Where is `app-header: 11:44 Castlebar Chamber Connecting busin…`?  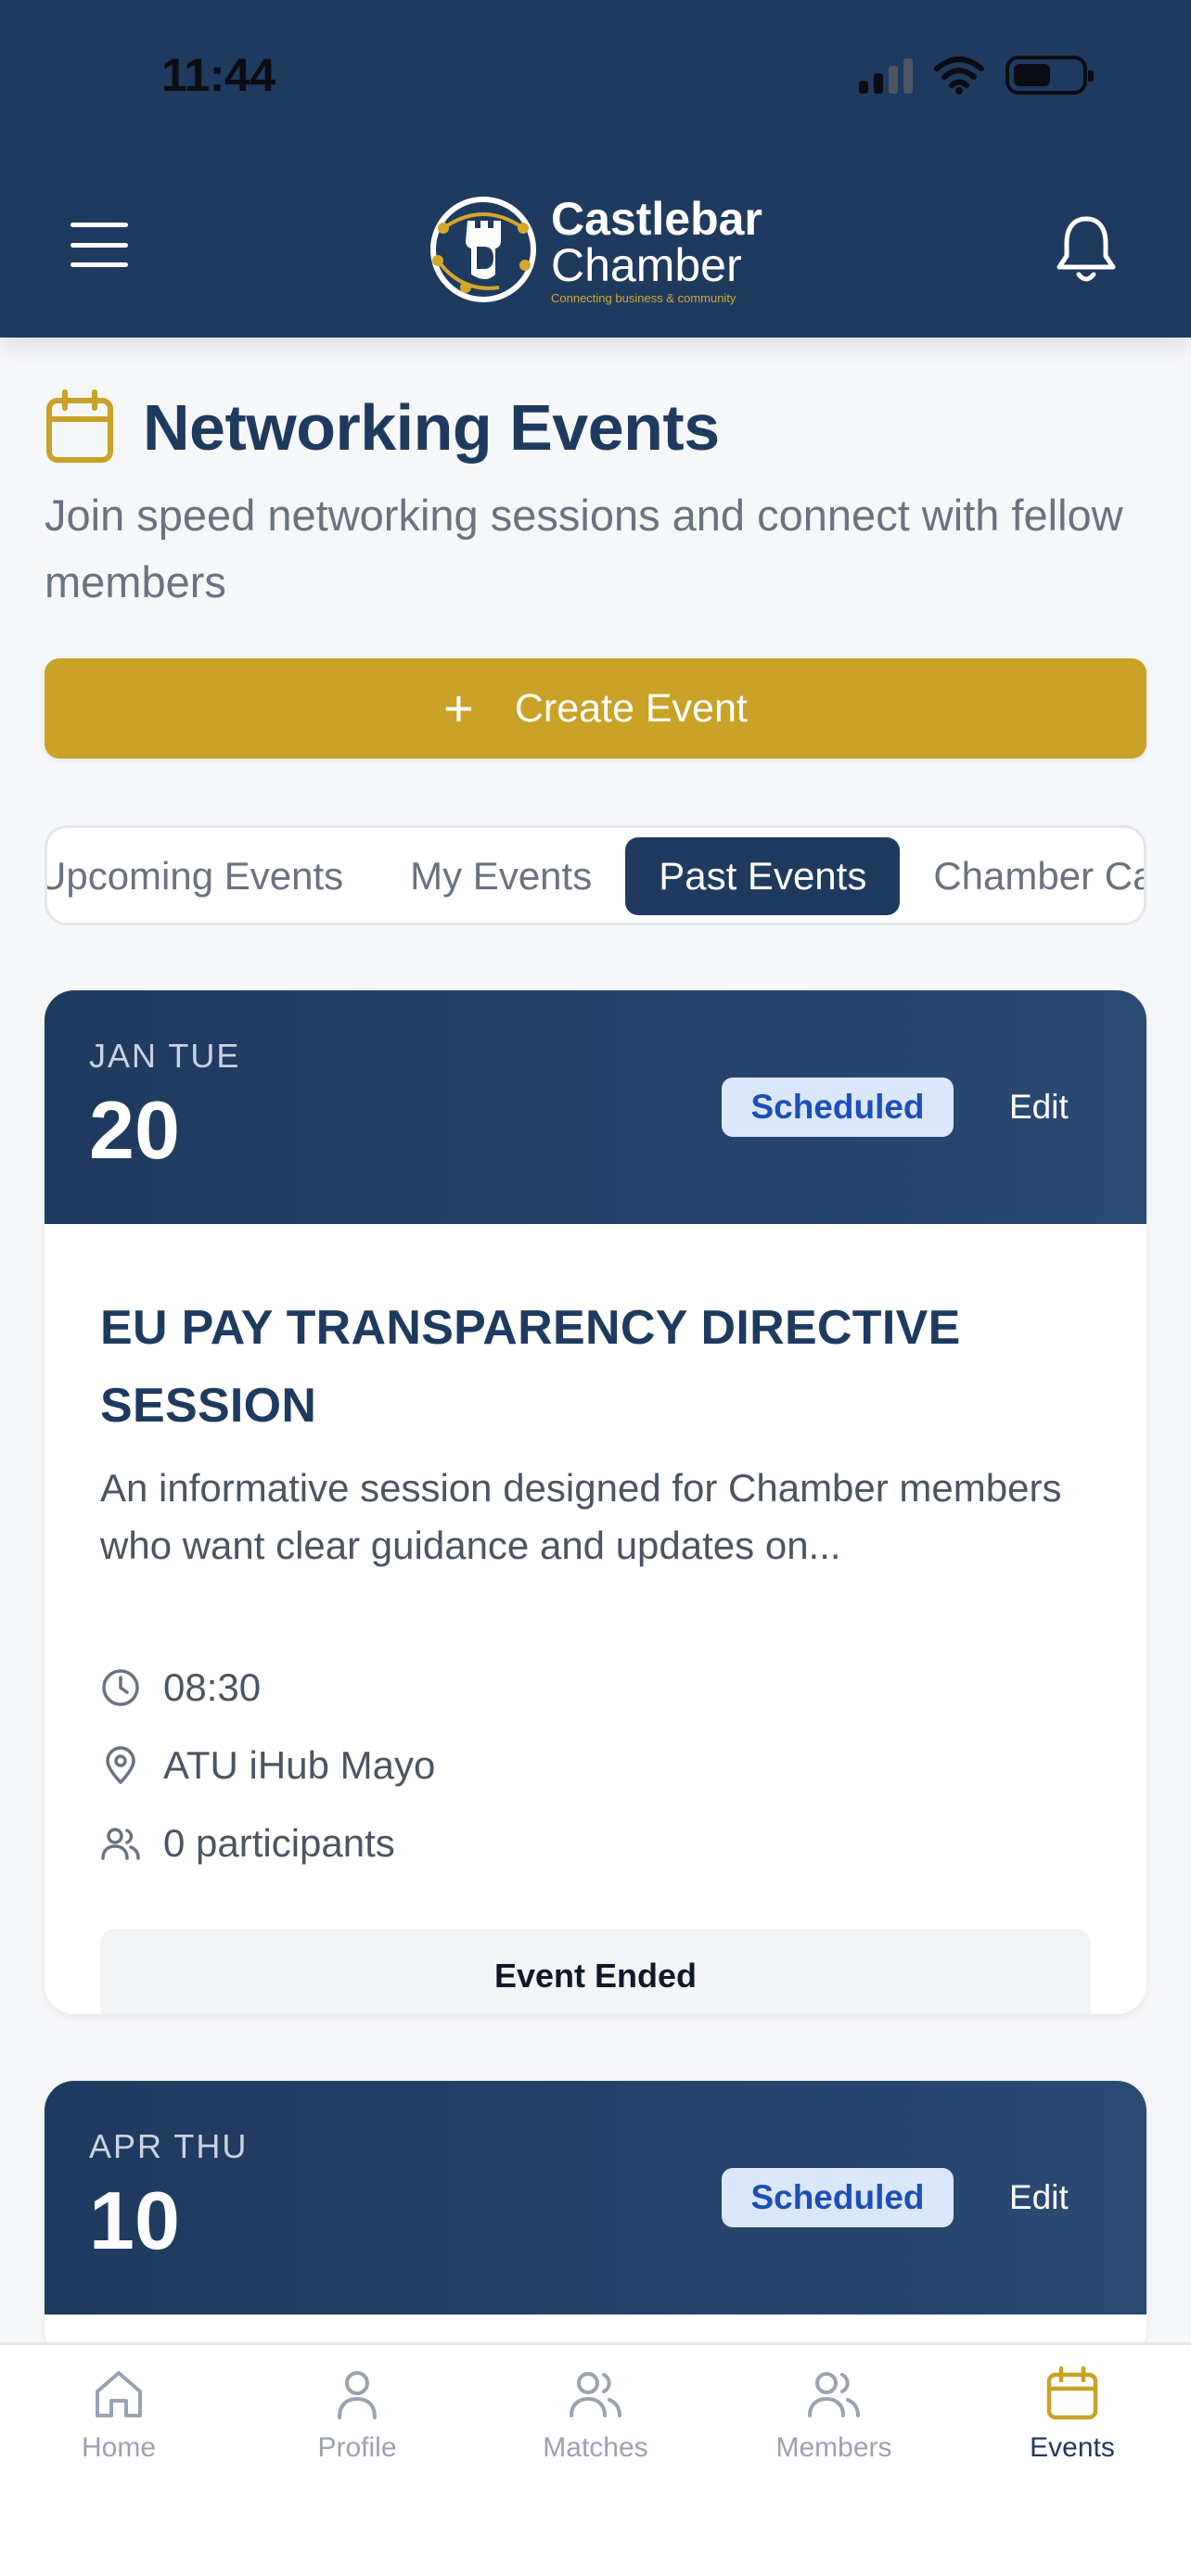
app-header: 11:44 Castlebar Chamber Connecting busin… is located at coordinates (595, 169).